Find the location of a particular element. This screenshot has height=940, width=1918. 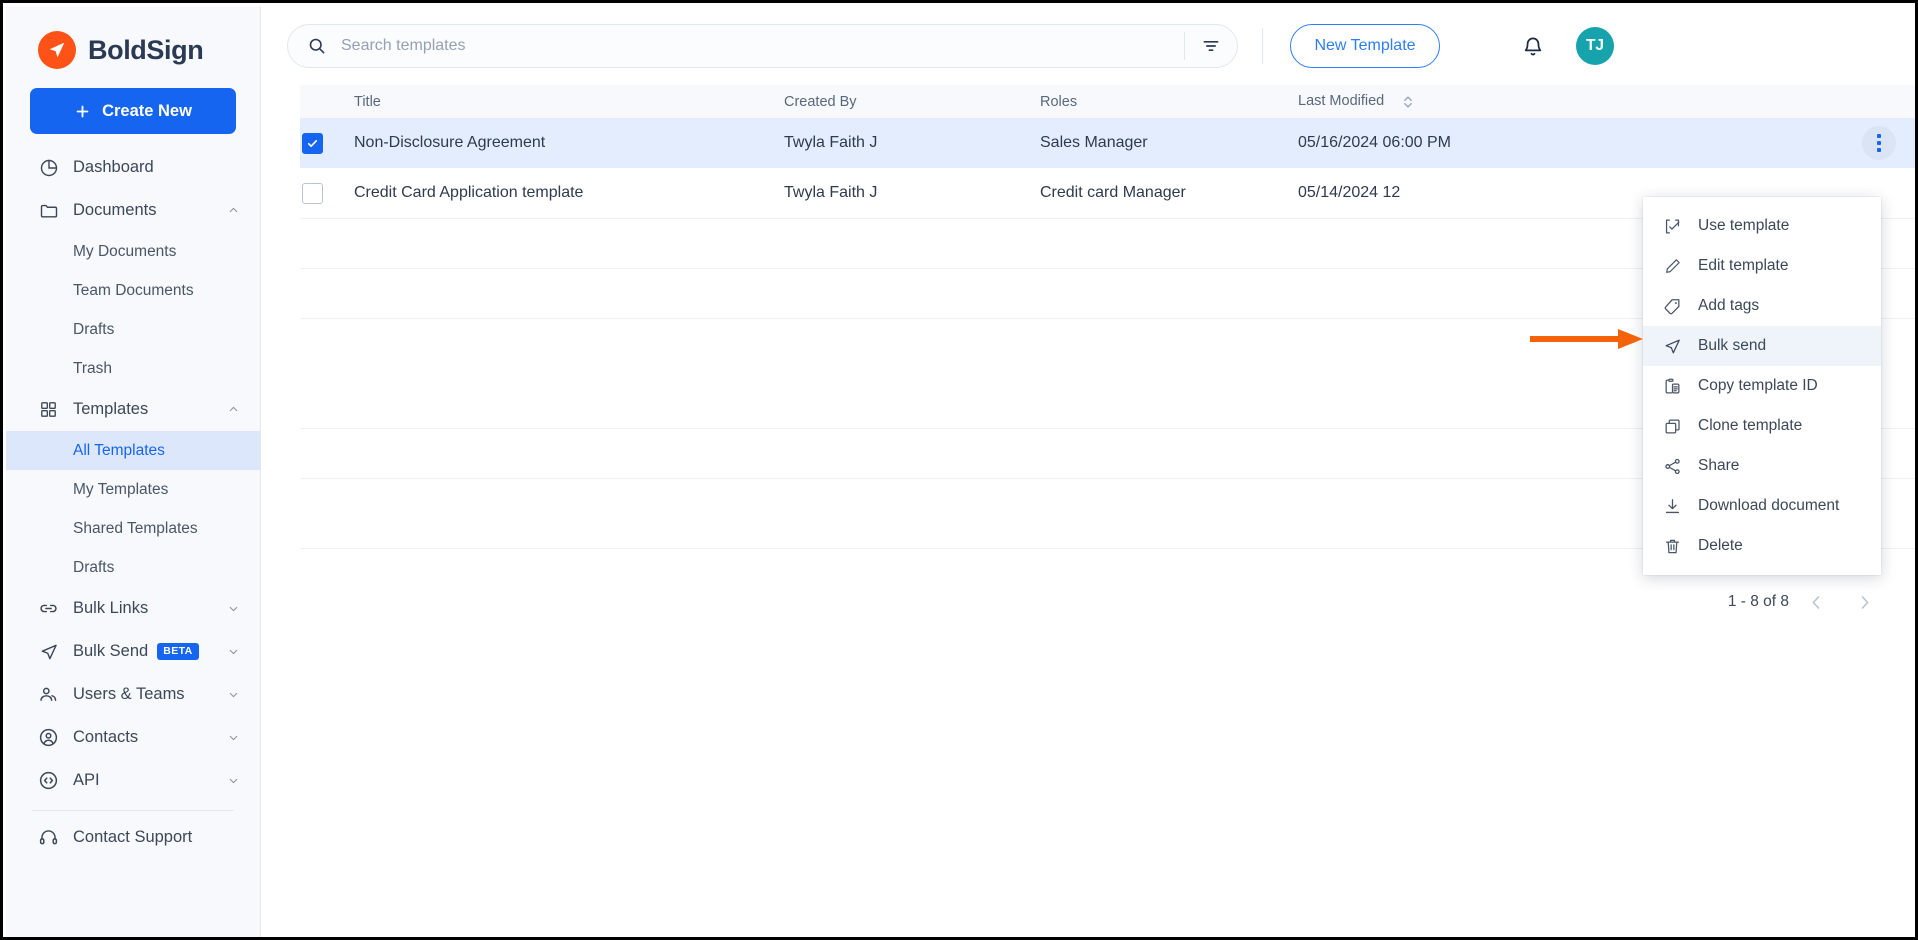

sidebar-item-all-templates: All Templates is located at coordinates (133, 450).